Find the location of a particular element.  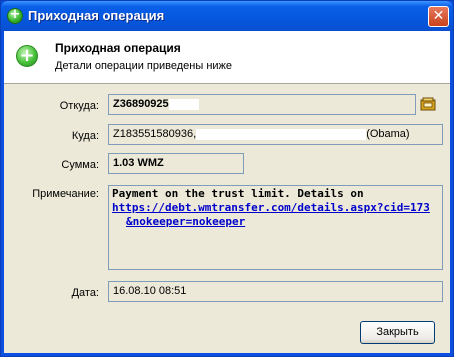

window-title: Приходная операция is located at coordinates (96, 15).